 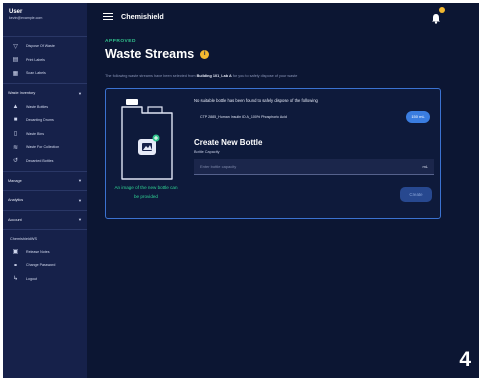 I want to click on sidebar-section-waste-inventory: Waste Inventory ▼, so click(x=45, y=93).